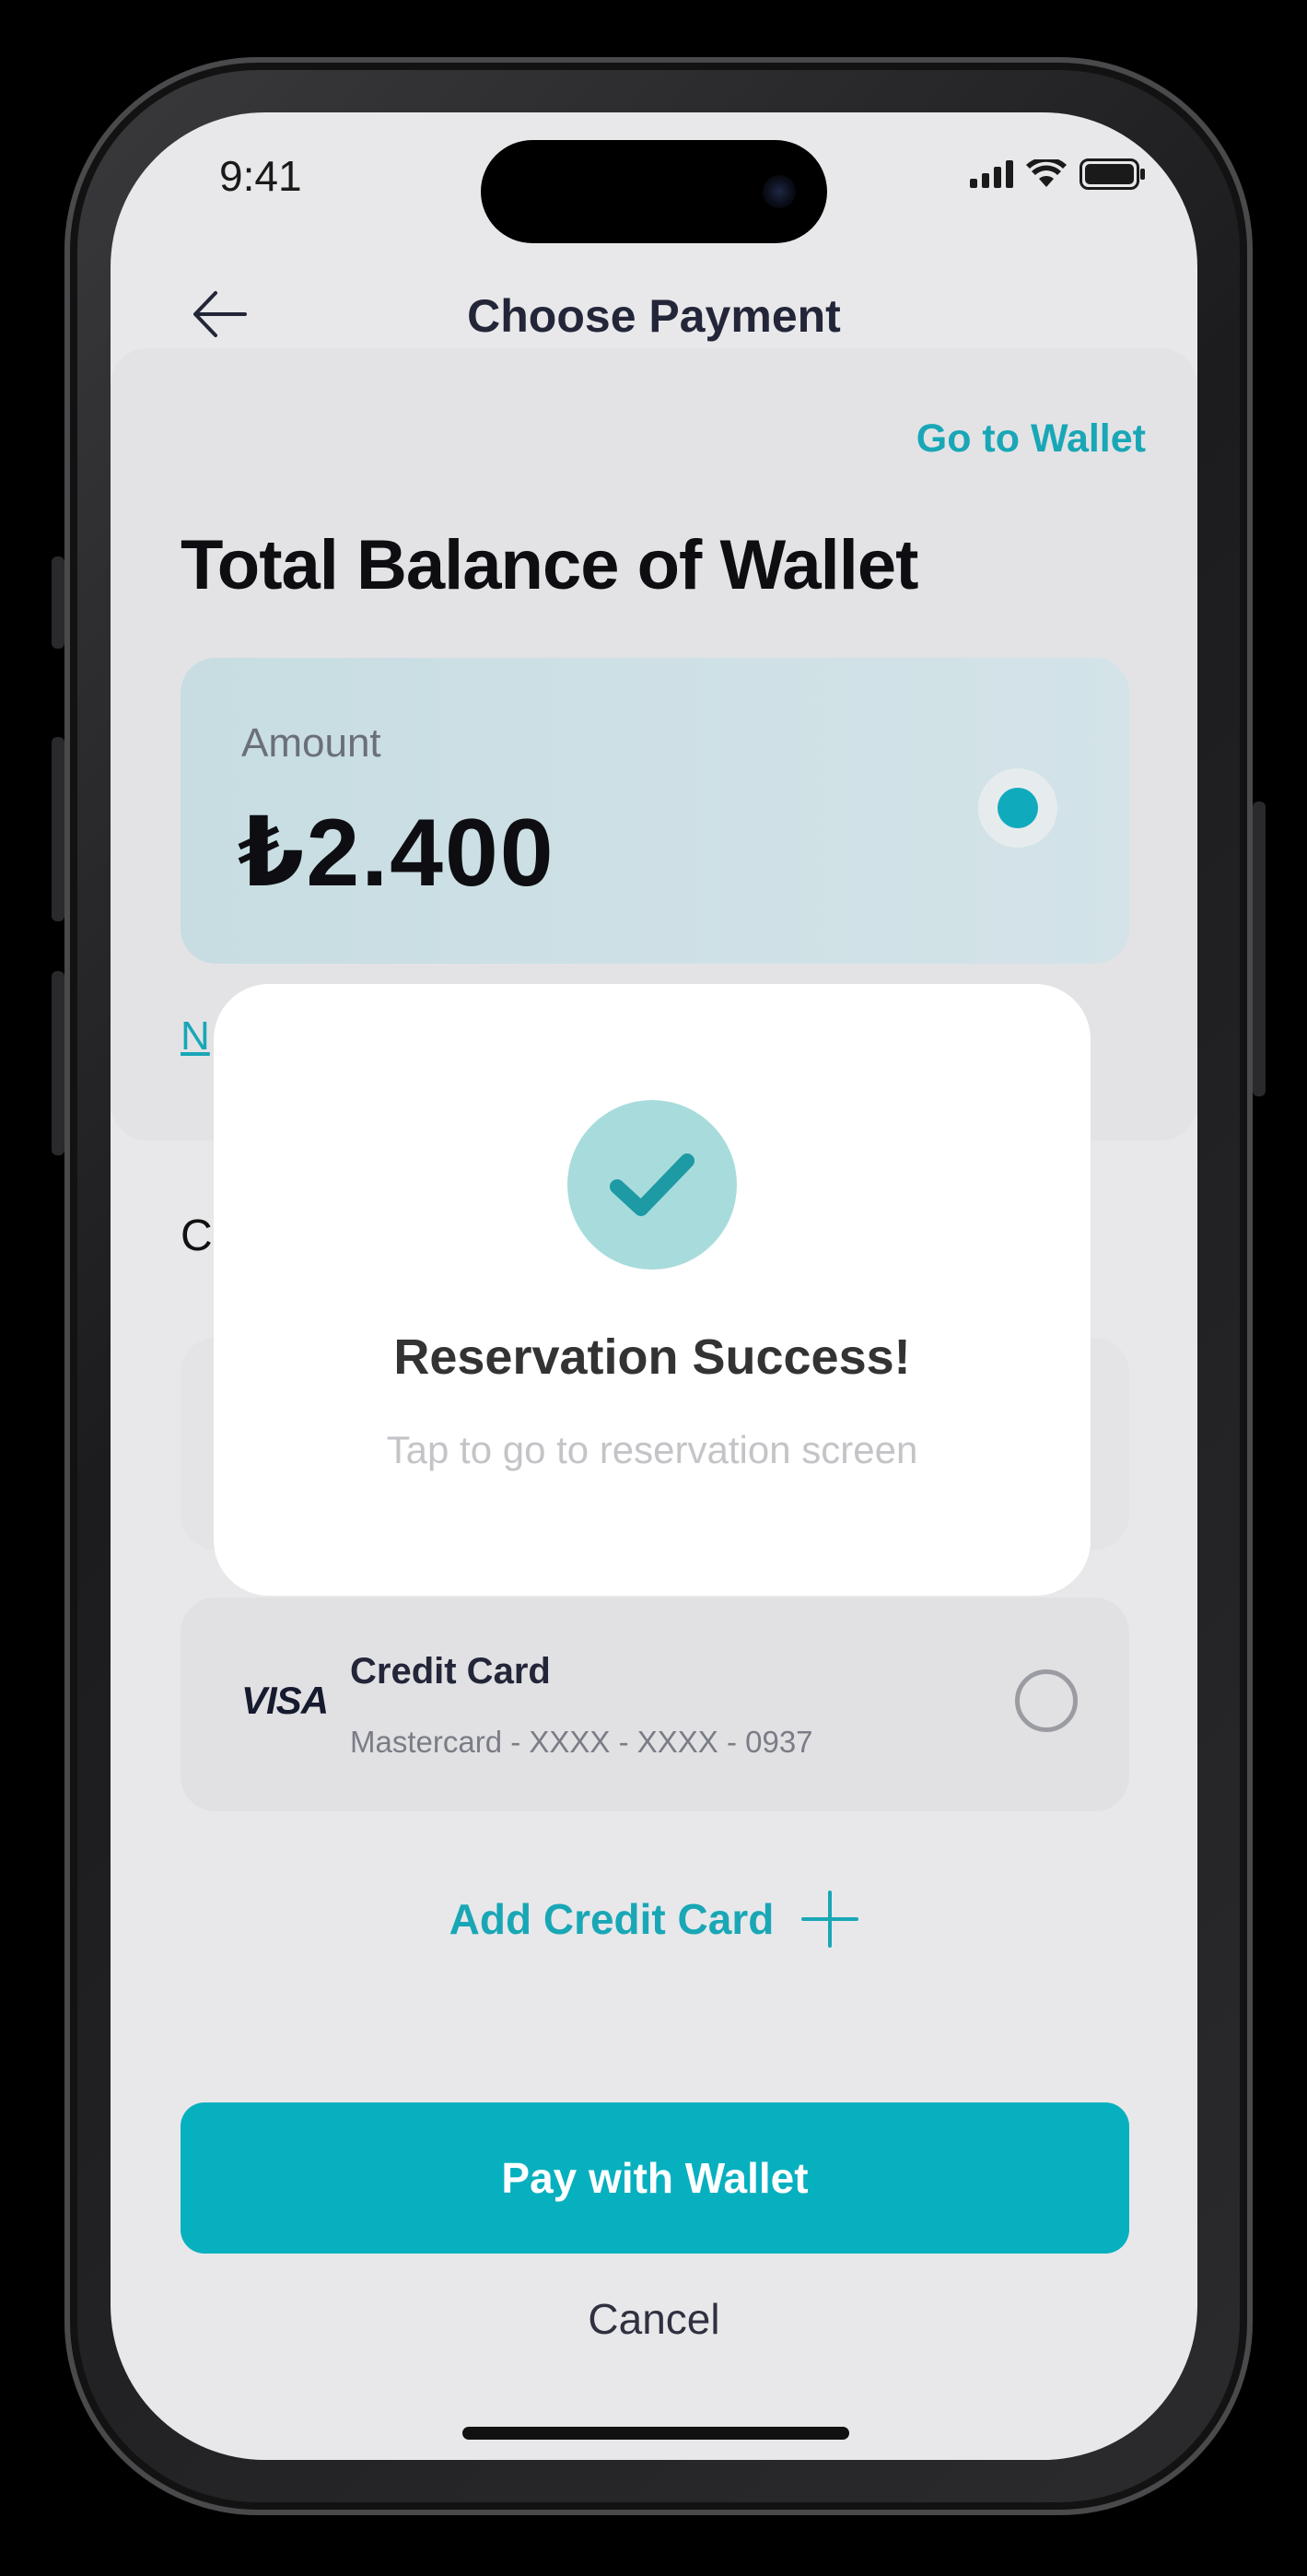 The width and height of the screenshot is (1307, 2576). Describe the element at coordinates (58, 603) in the screenshot. I see `action-button` at that location.